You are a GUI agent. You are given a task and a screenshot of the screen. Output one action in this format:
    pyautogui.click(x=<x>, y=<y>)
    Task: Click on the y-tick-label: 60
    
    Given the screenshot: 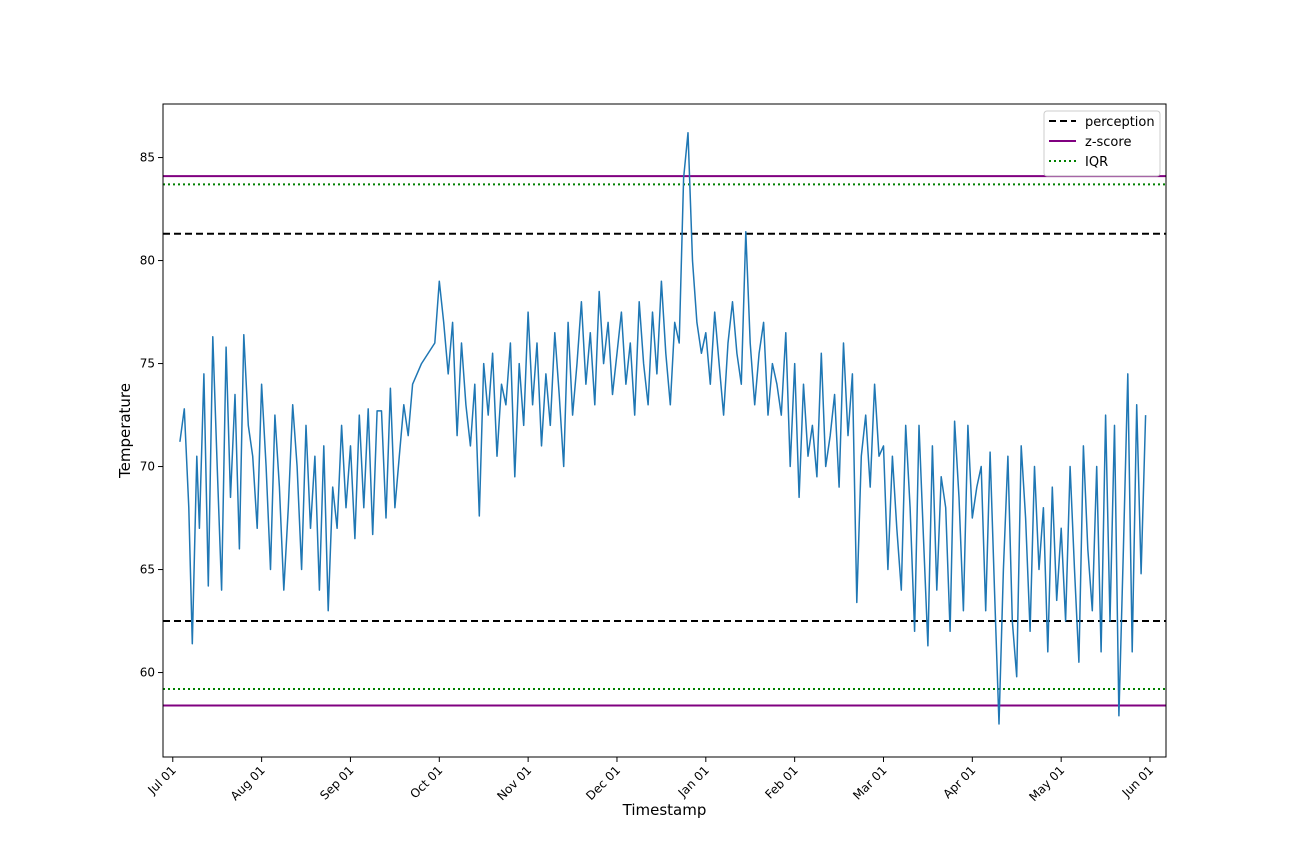 What is the action you would take?
    pyautogui.click(x=147, y=673)
    